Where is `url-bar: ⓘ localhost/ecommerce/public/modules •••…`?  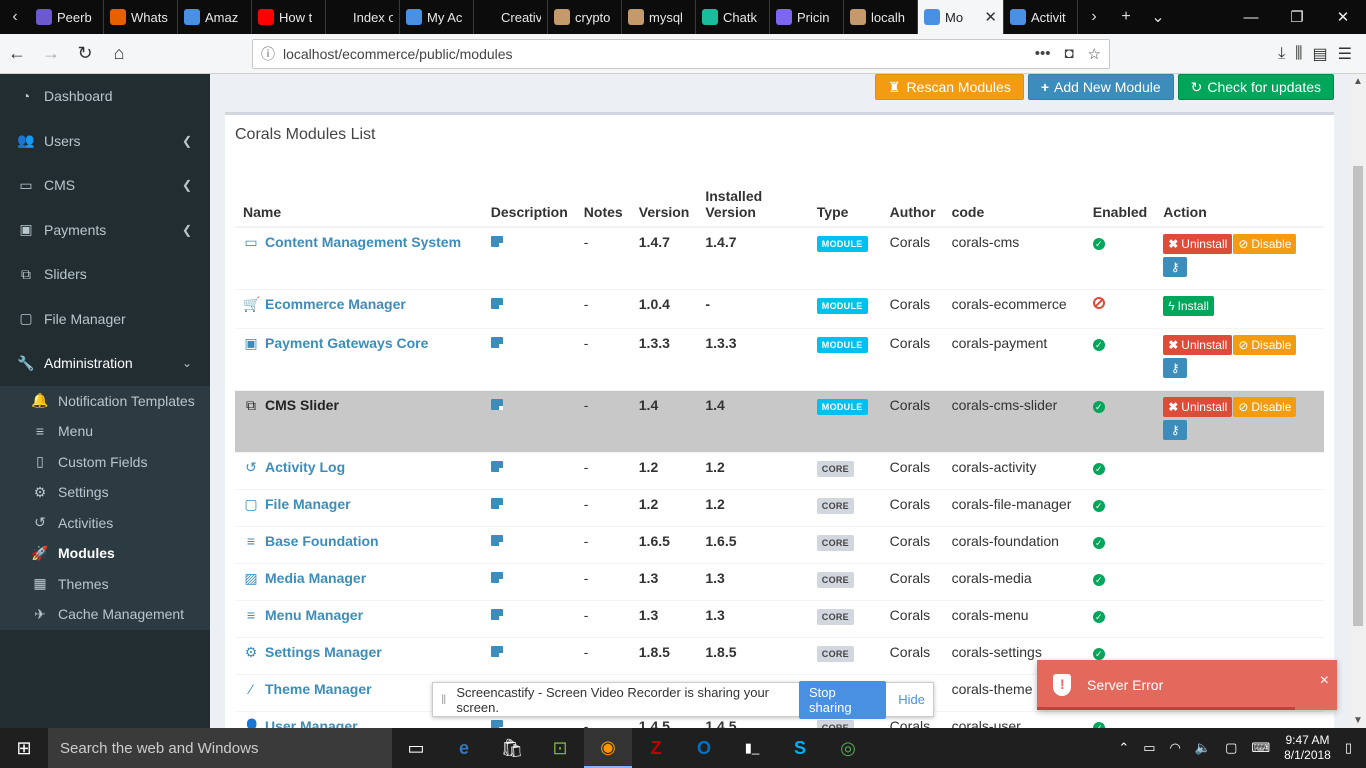
url-bar: ⓘ localhost/ecommerce/public/modules •••… is located at coordinates (681, 54).